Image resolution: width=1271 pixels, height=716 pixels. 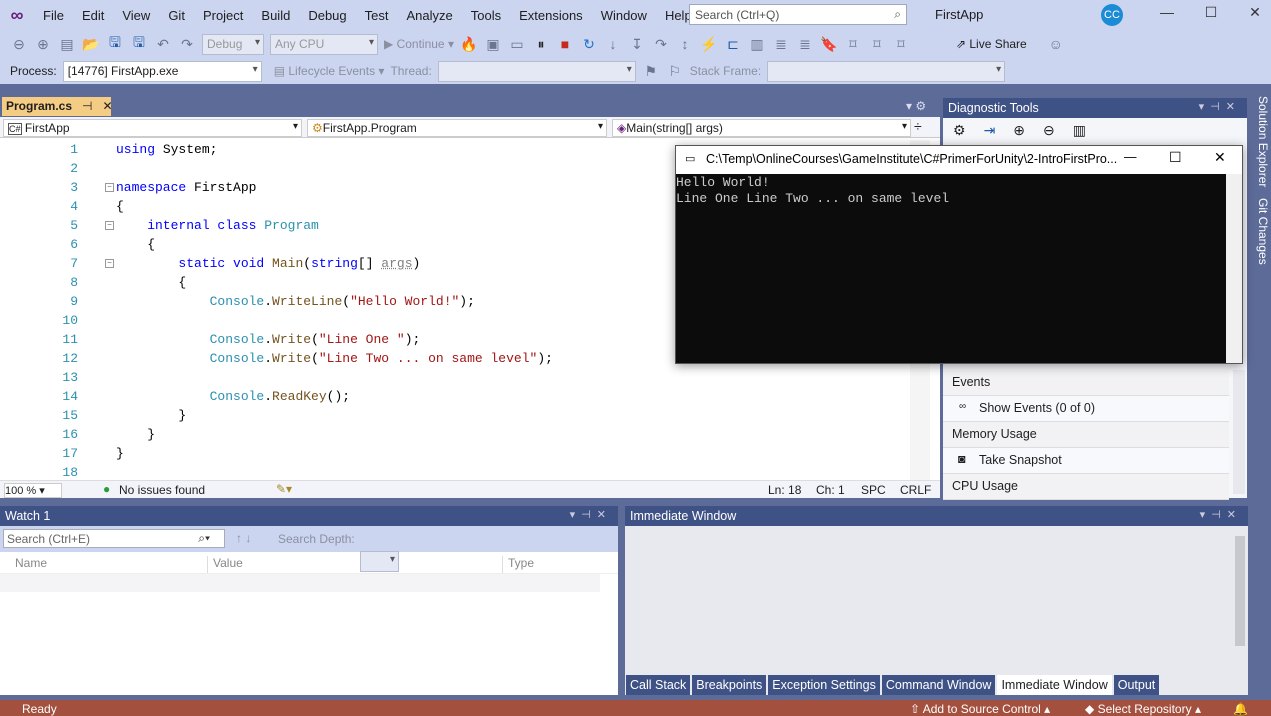 What do you see at coordinates (17, 15) in the screenshot?
I see `vs-logo-icon: ∞` at bounding box center [17, 15].